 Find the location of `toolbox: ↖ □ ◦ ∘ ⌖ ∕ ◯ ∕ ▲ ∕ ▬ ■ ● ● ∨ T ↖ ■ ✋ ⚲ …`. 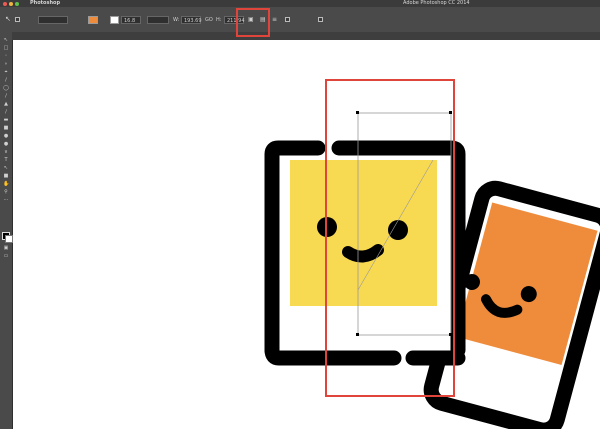

toolbox: ↖ □ ◦ ∘ ⌖ ∕ ◯ ∕ ▲ ∕ ▬ ■ ● ● ∨ T ↖ ■ ✋ ⚲ … is located at coordinates (6, 230).